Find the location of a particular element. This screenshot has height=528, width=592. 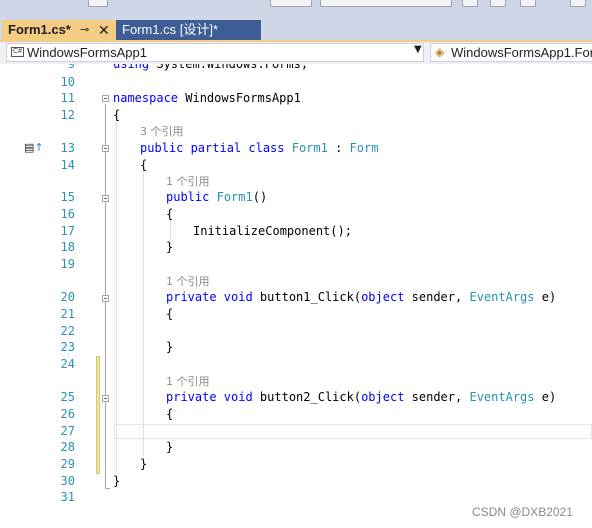

code-line: 18 } is located at coordinates (296, 247).